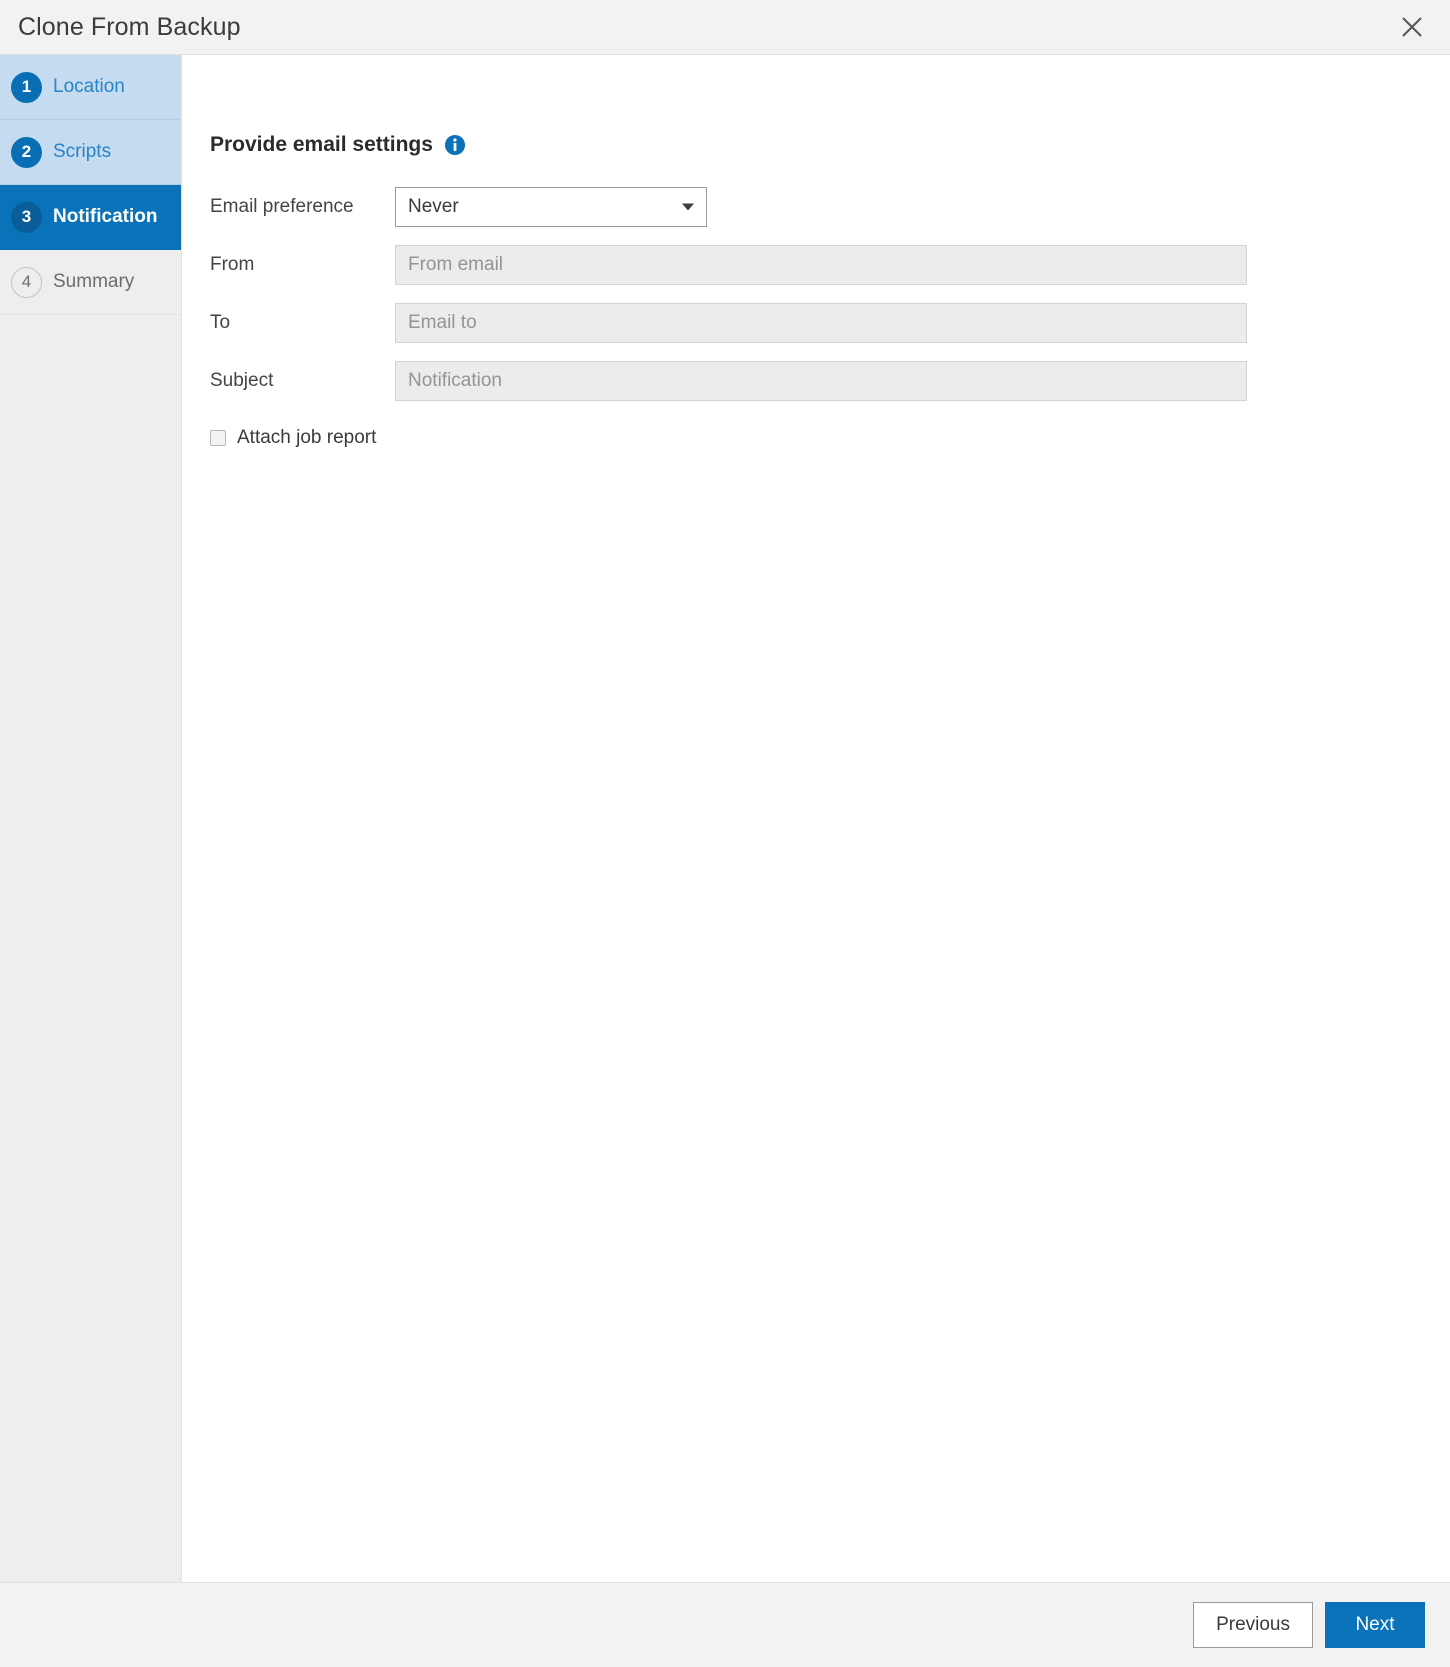  I want to click on dialog-titlebar: Clone From Backup, so click(725, 27).